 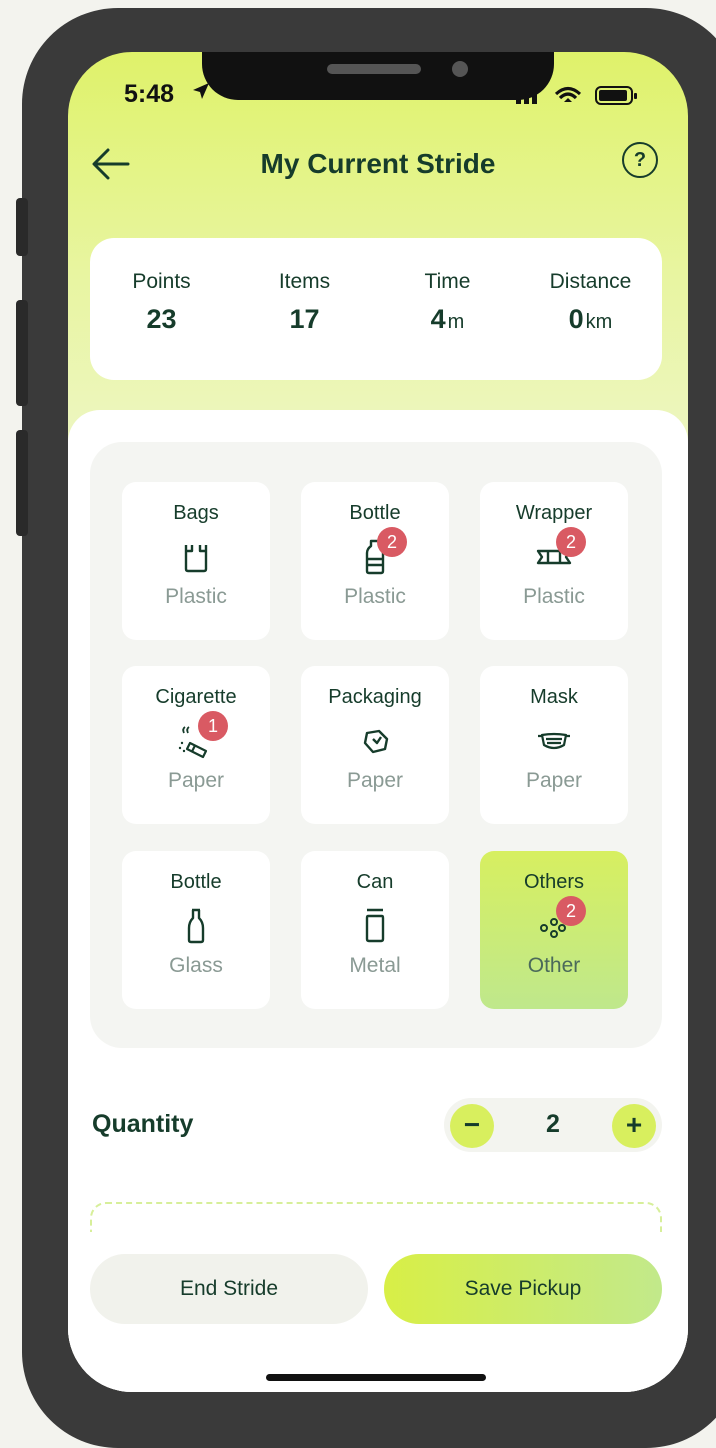 I want to click on category-tile-wrapper: Wrapper 2 Plastic, so click(x=554, y=561).